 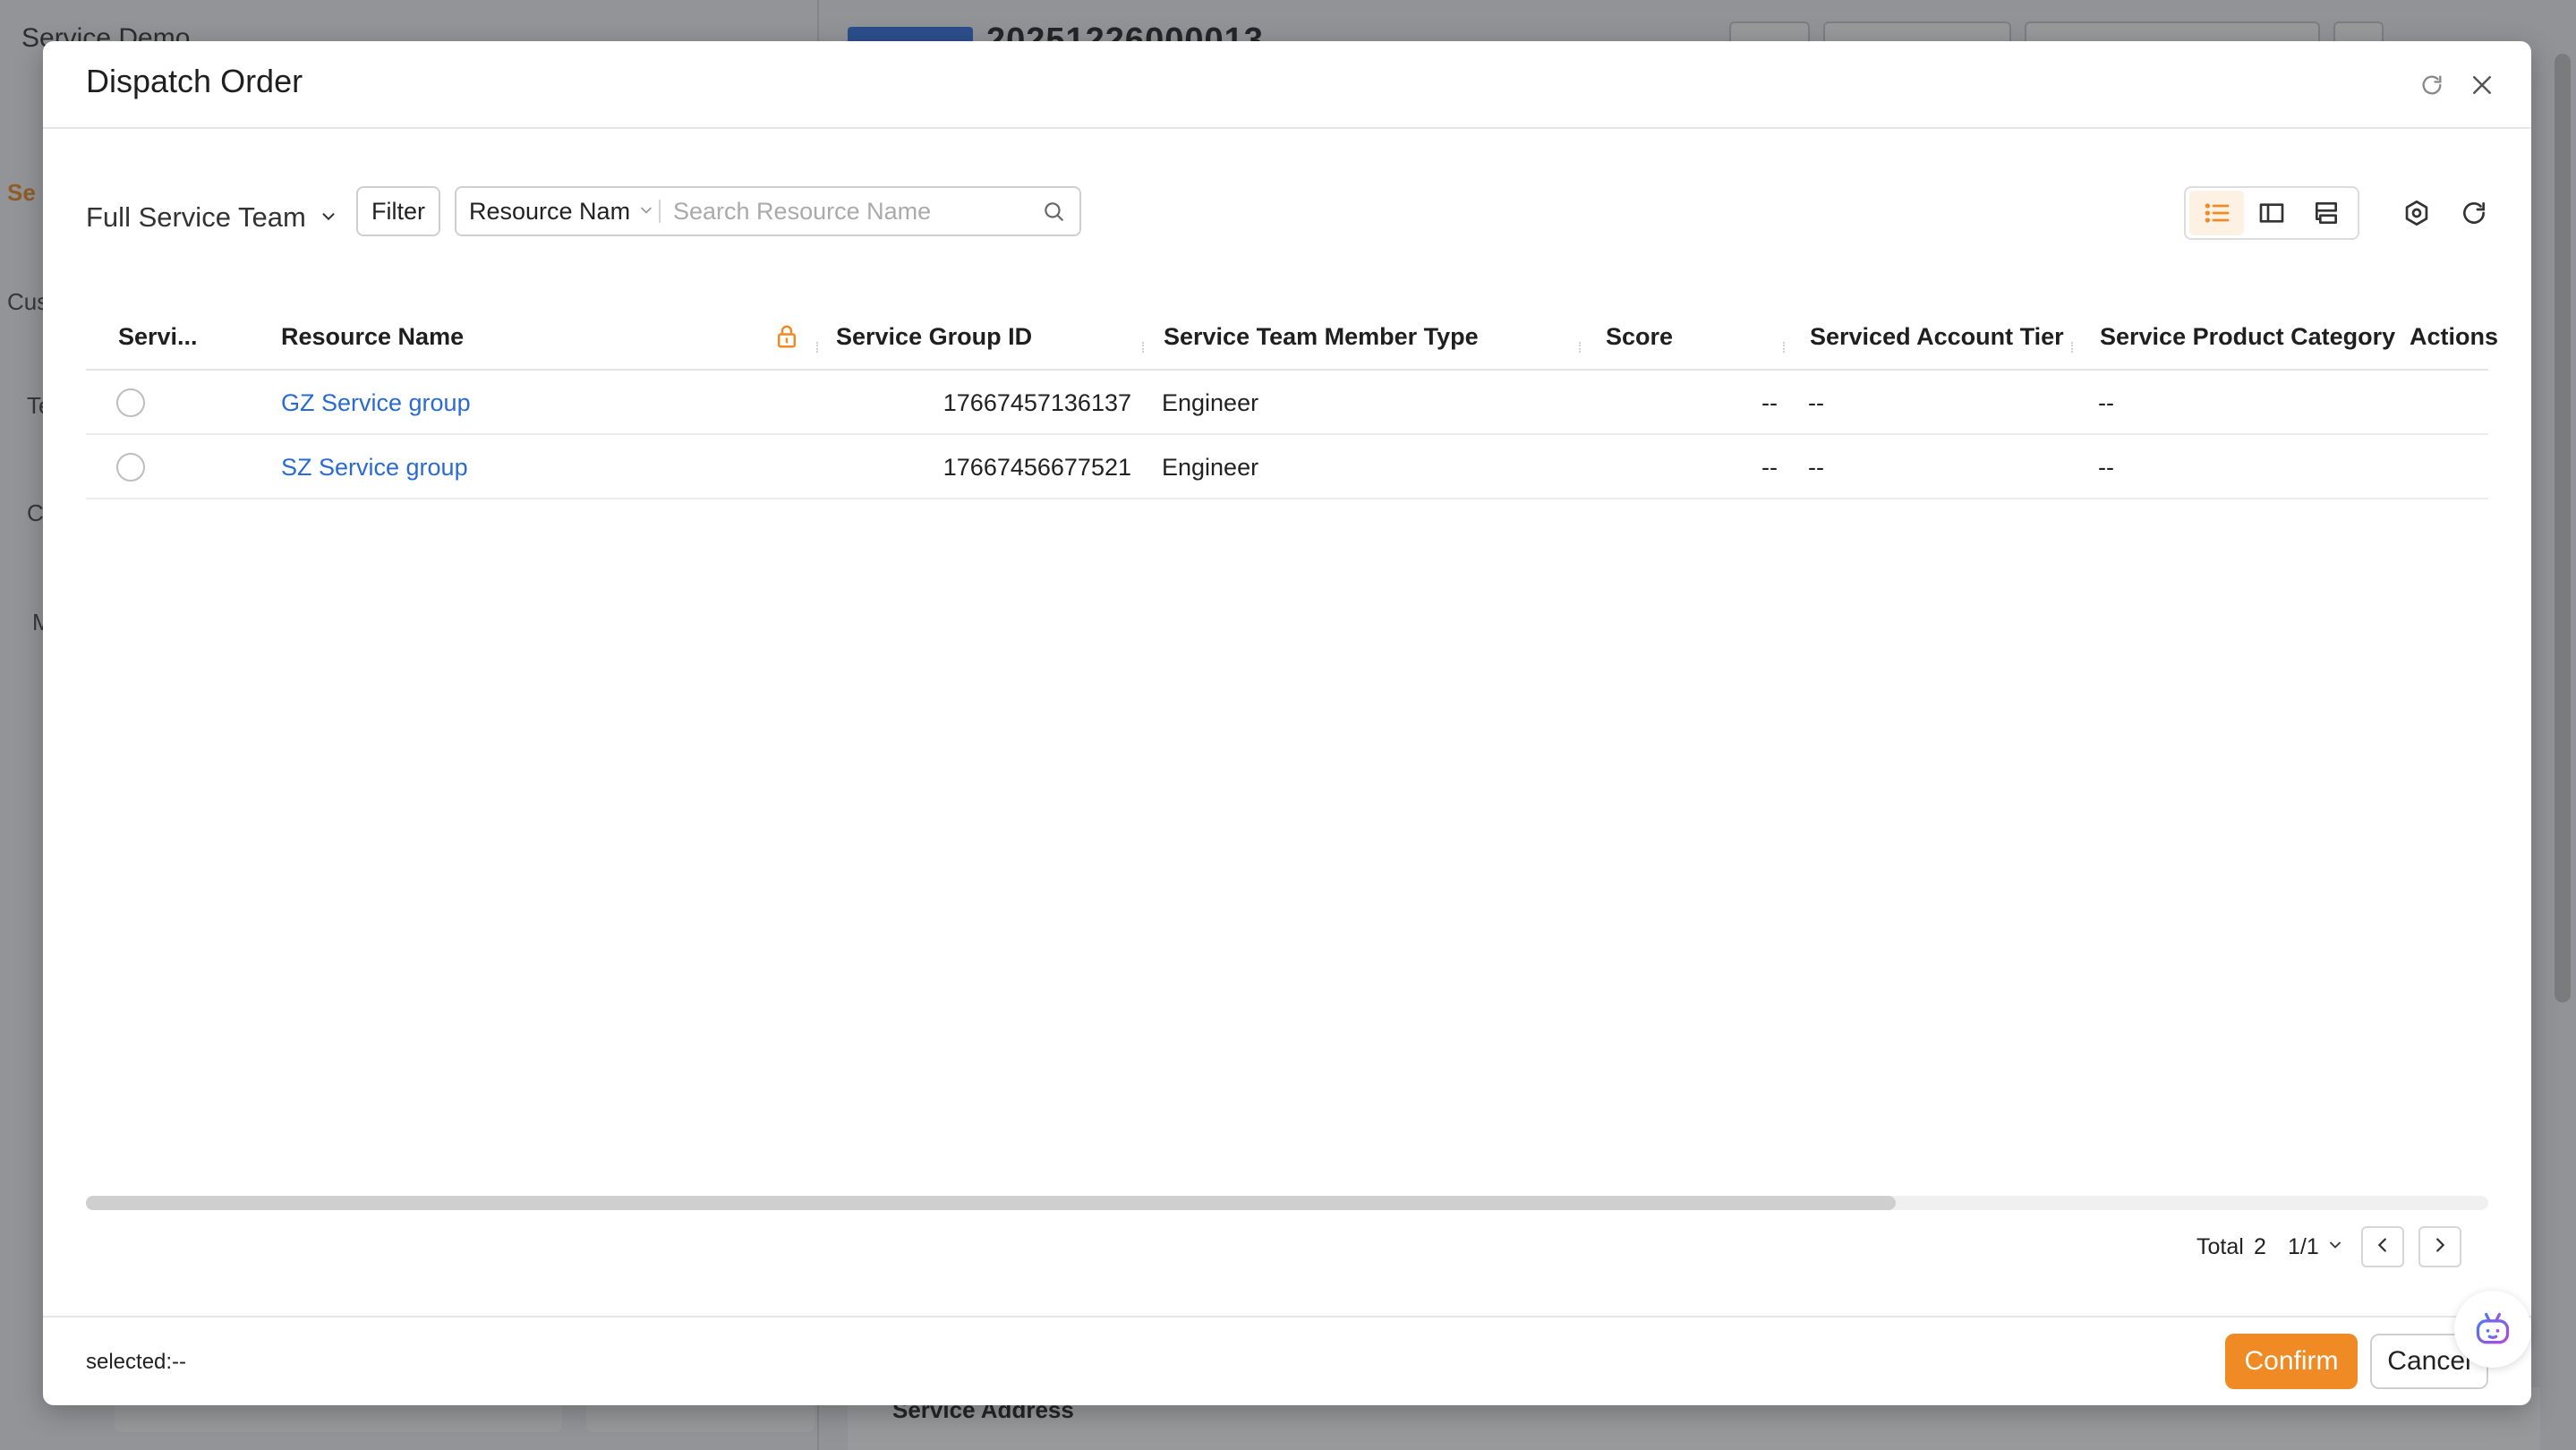 I want to click on service-group-id: 17667457136137, so click(x=1037, y=402).